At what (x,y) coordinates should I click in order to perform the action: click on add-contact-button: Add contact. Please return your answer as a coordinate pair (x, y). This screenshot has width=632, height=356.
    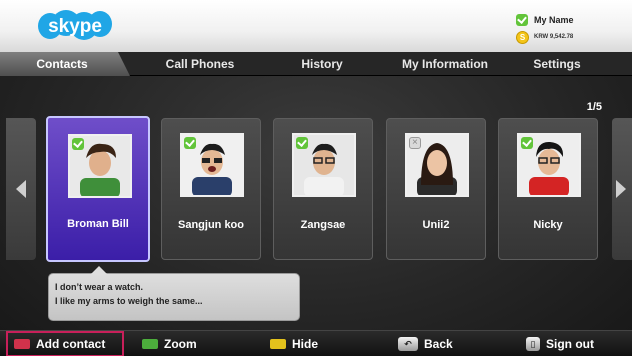
    Looking at the image, I should click on (65, 343).